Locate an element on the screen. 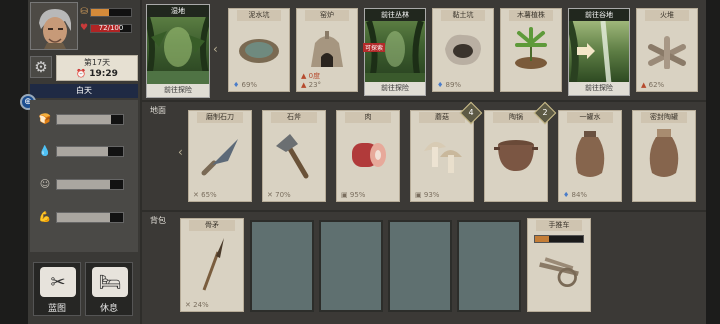  explore-tag: 可探索 is located at coordinates (374, 47).